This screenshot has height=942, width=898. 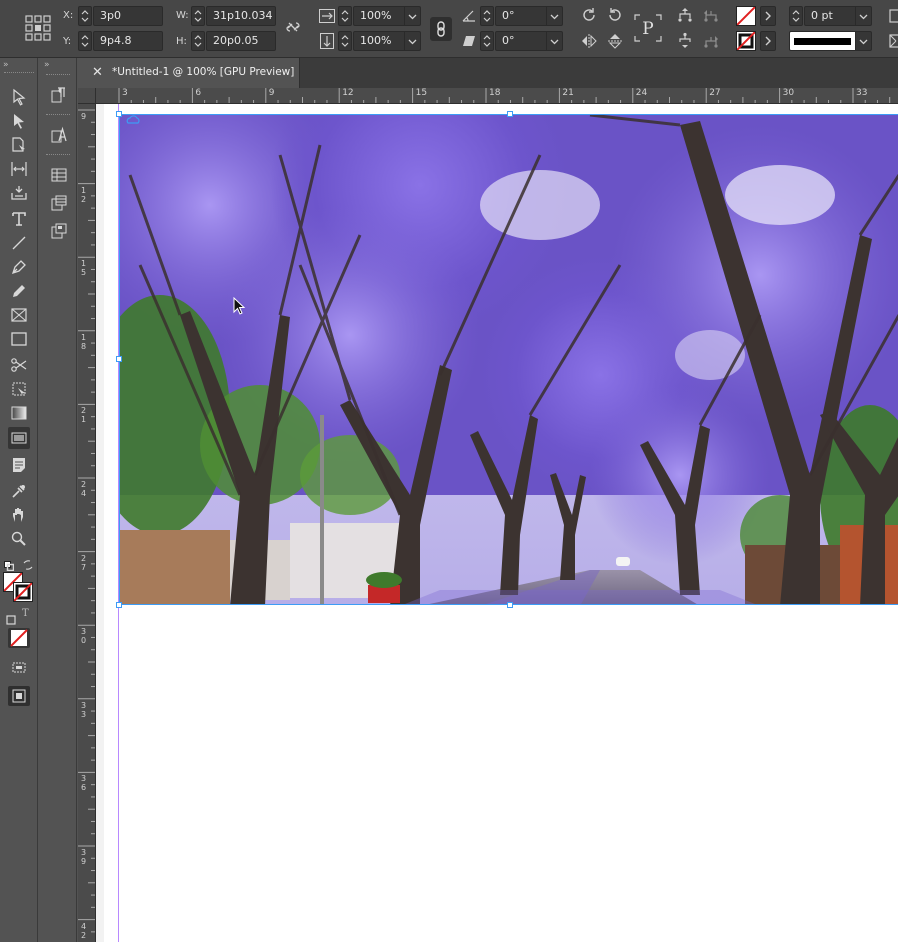 What do you see at coordinates (746, 41) in the screenshot?
I see `stroke-none-swatch` at bounding box center [746, 41].